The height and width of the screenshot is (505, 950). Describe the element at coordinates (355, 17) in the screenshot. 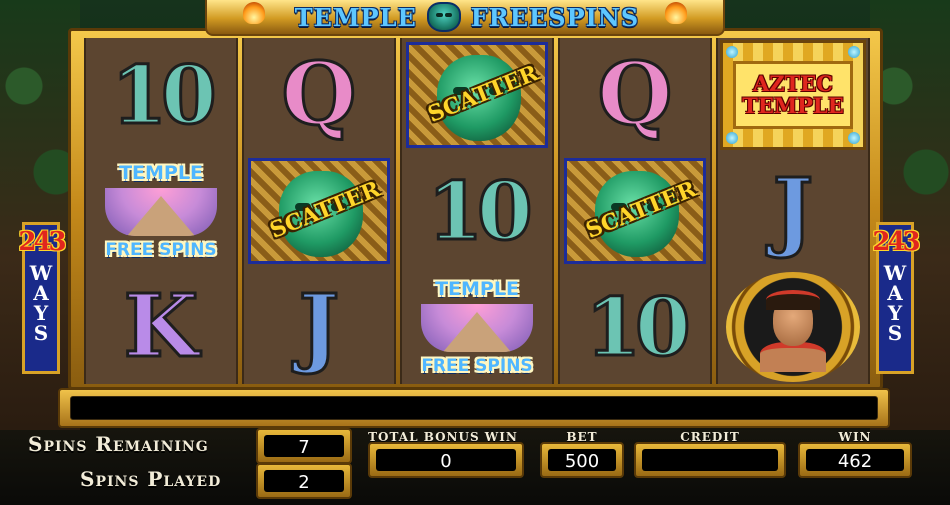

I see `title-temple: TEMPLE` at that location.